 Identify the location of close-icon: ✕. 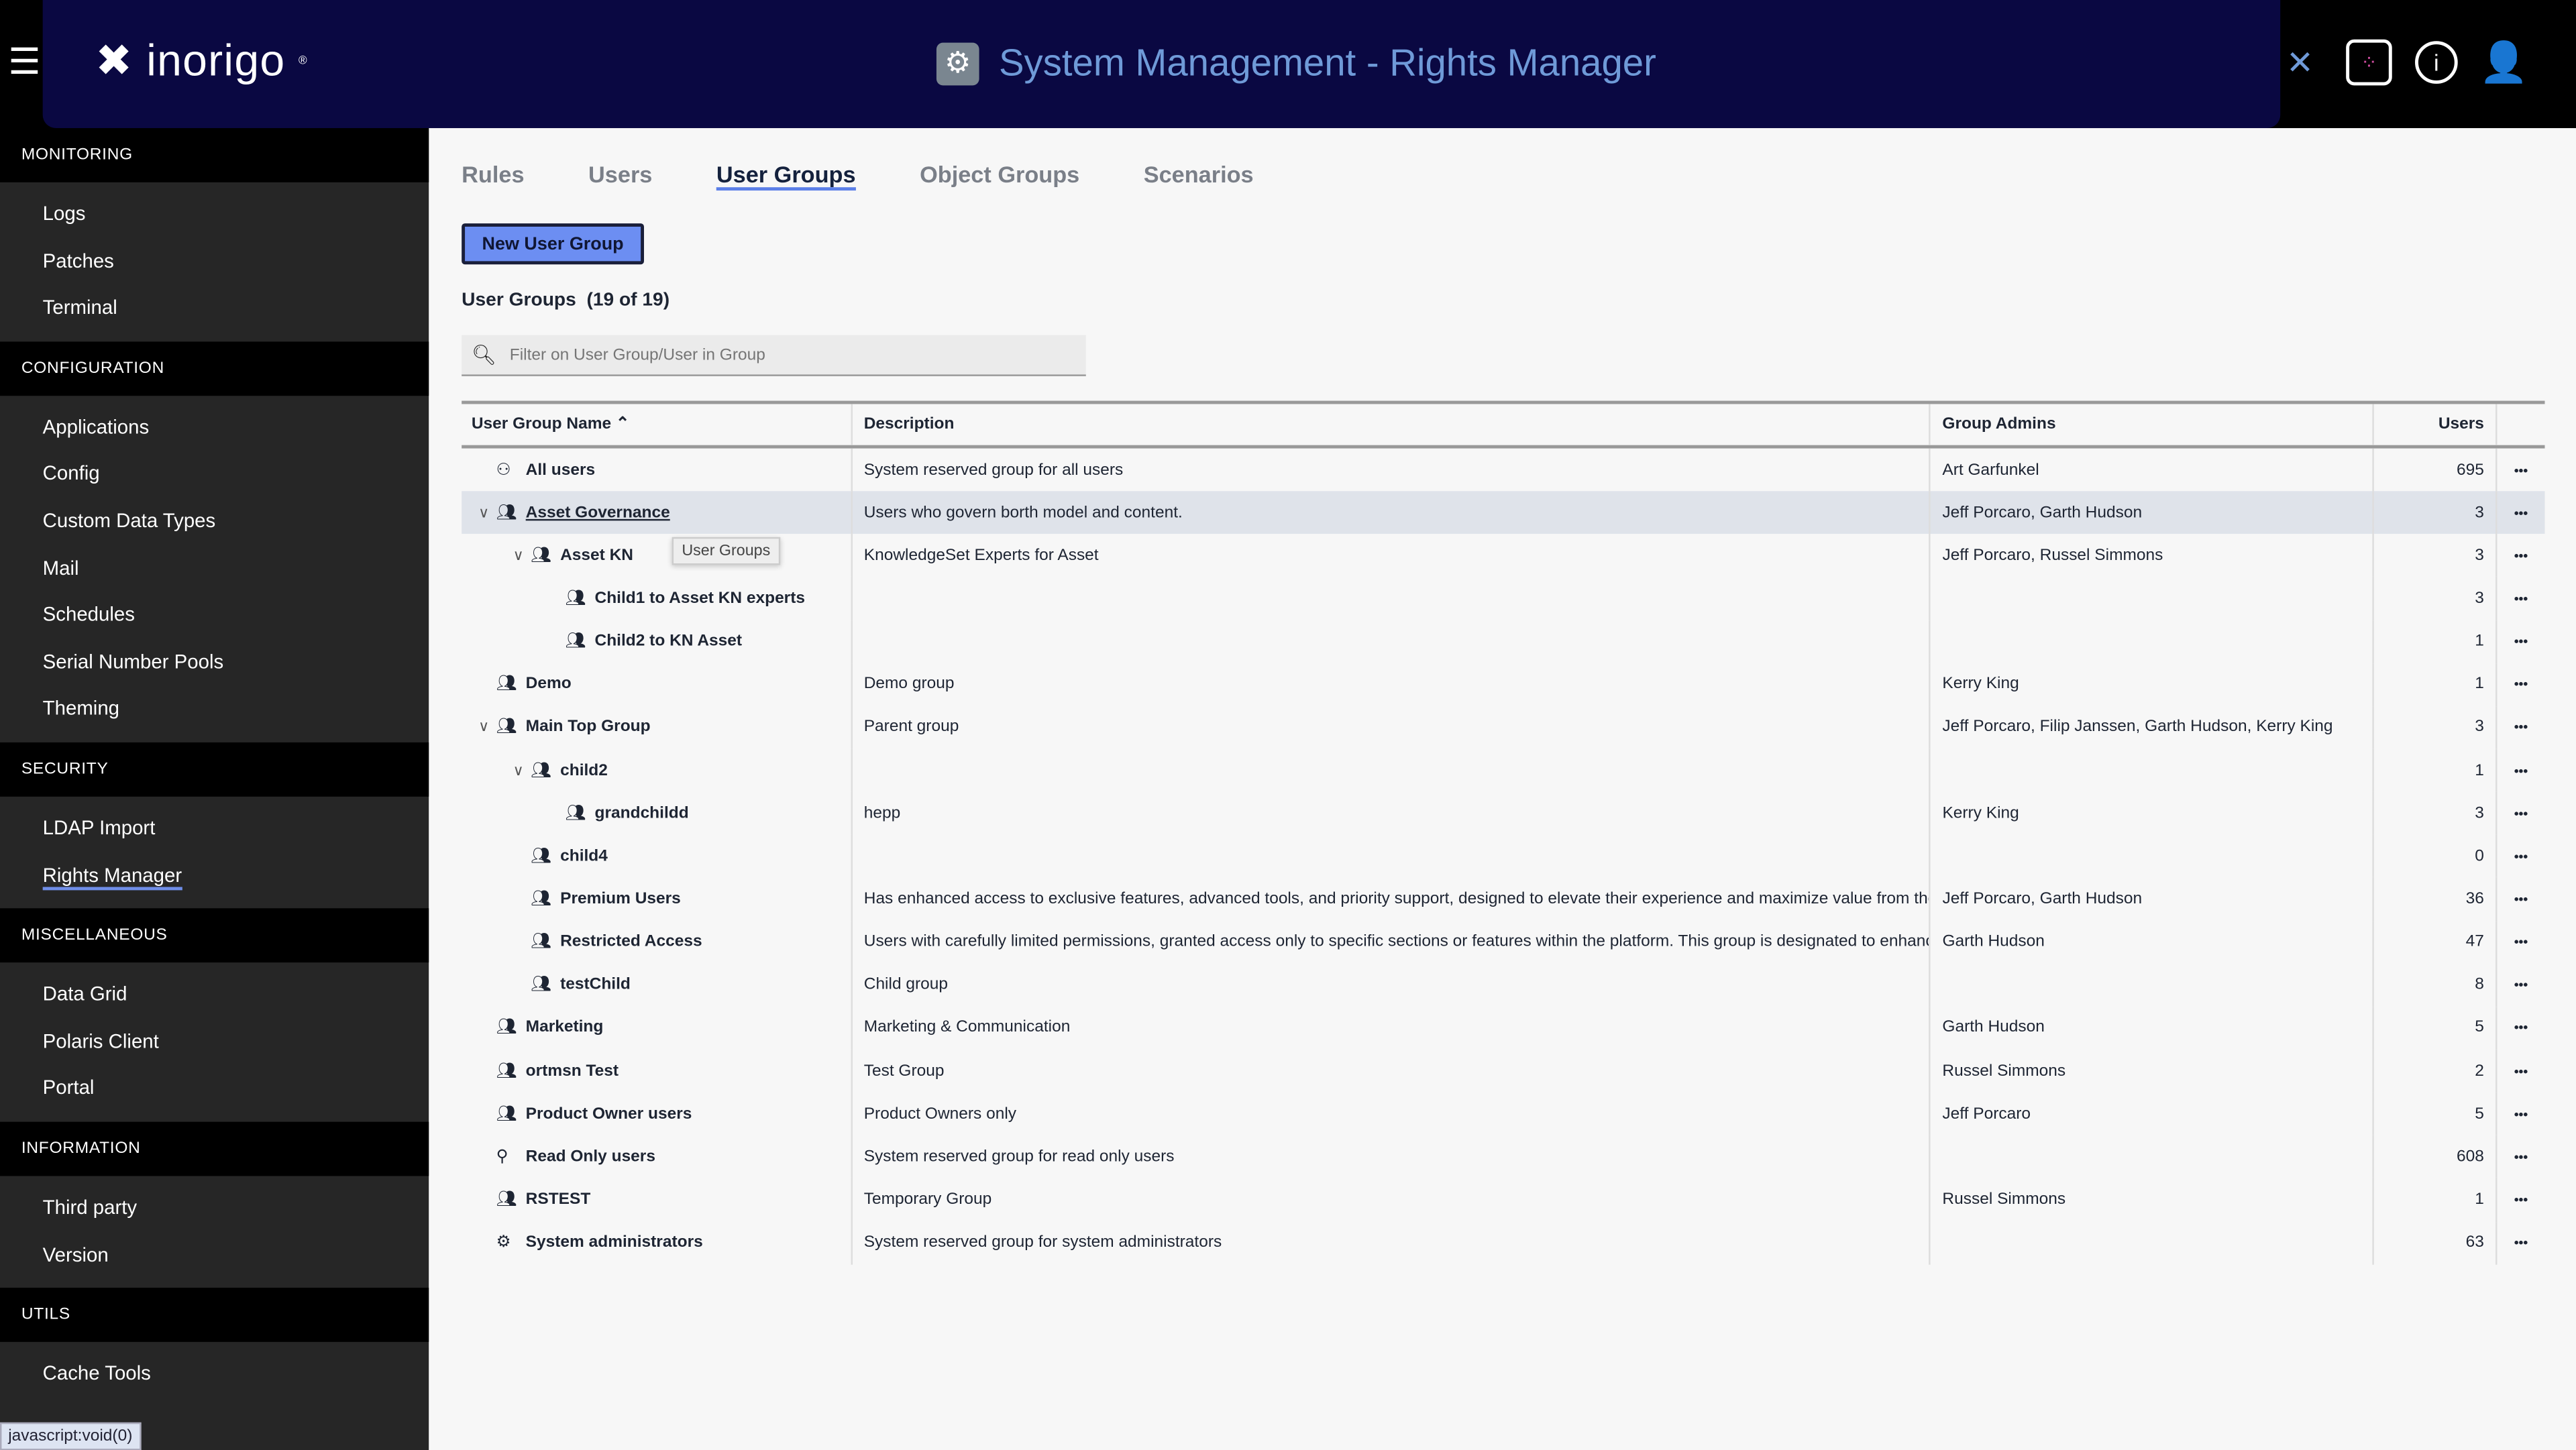
(2300, 63).